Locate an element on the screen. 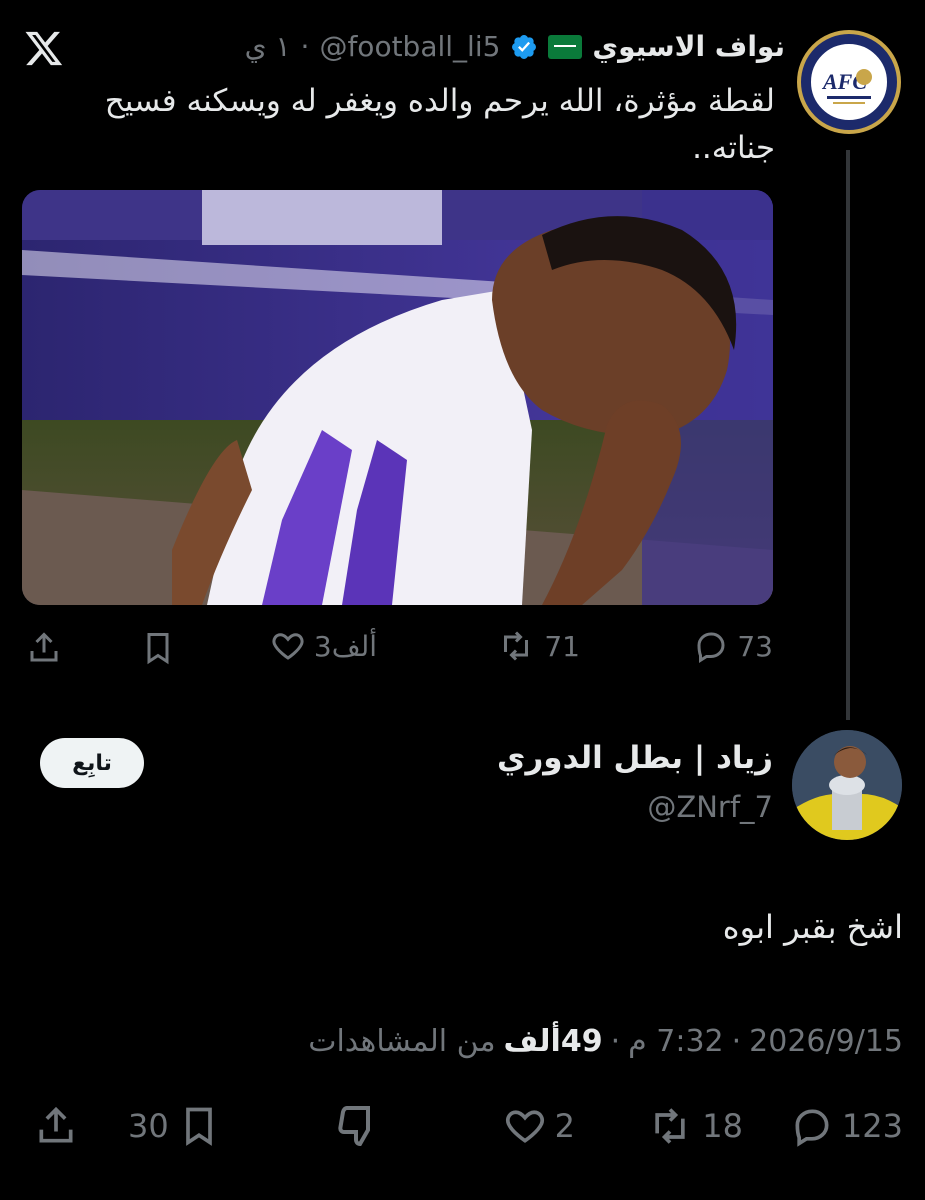 This screenshot has height=1200, width=925. heart-icon is located at coordinates (288, 646).